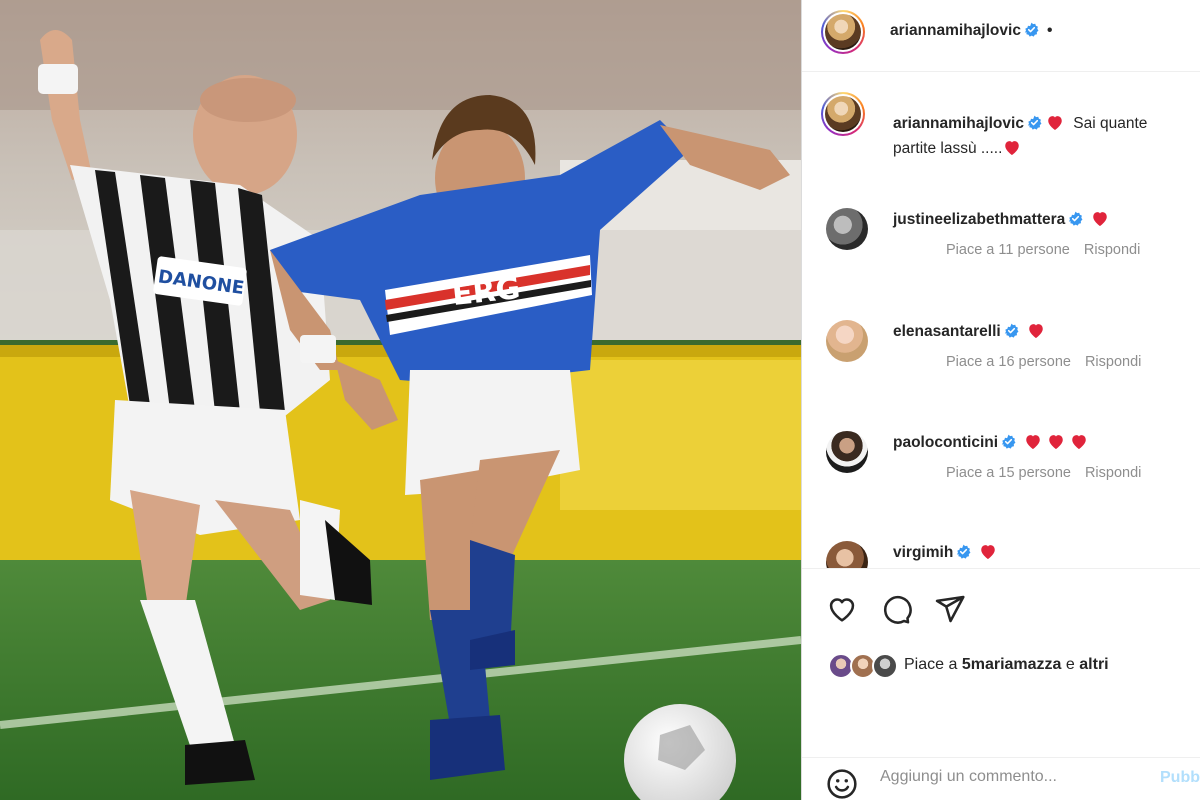  I want to click on author-line: ariannamihajlovic •, so click(971, 31).